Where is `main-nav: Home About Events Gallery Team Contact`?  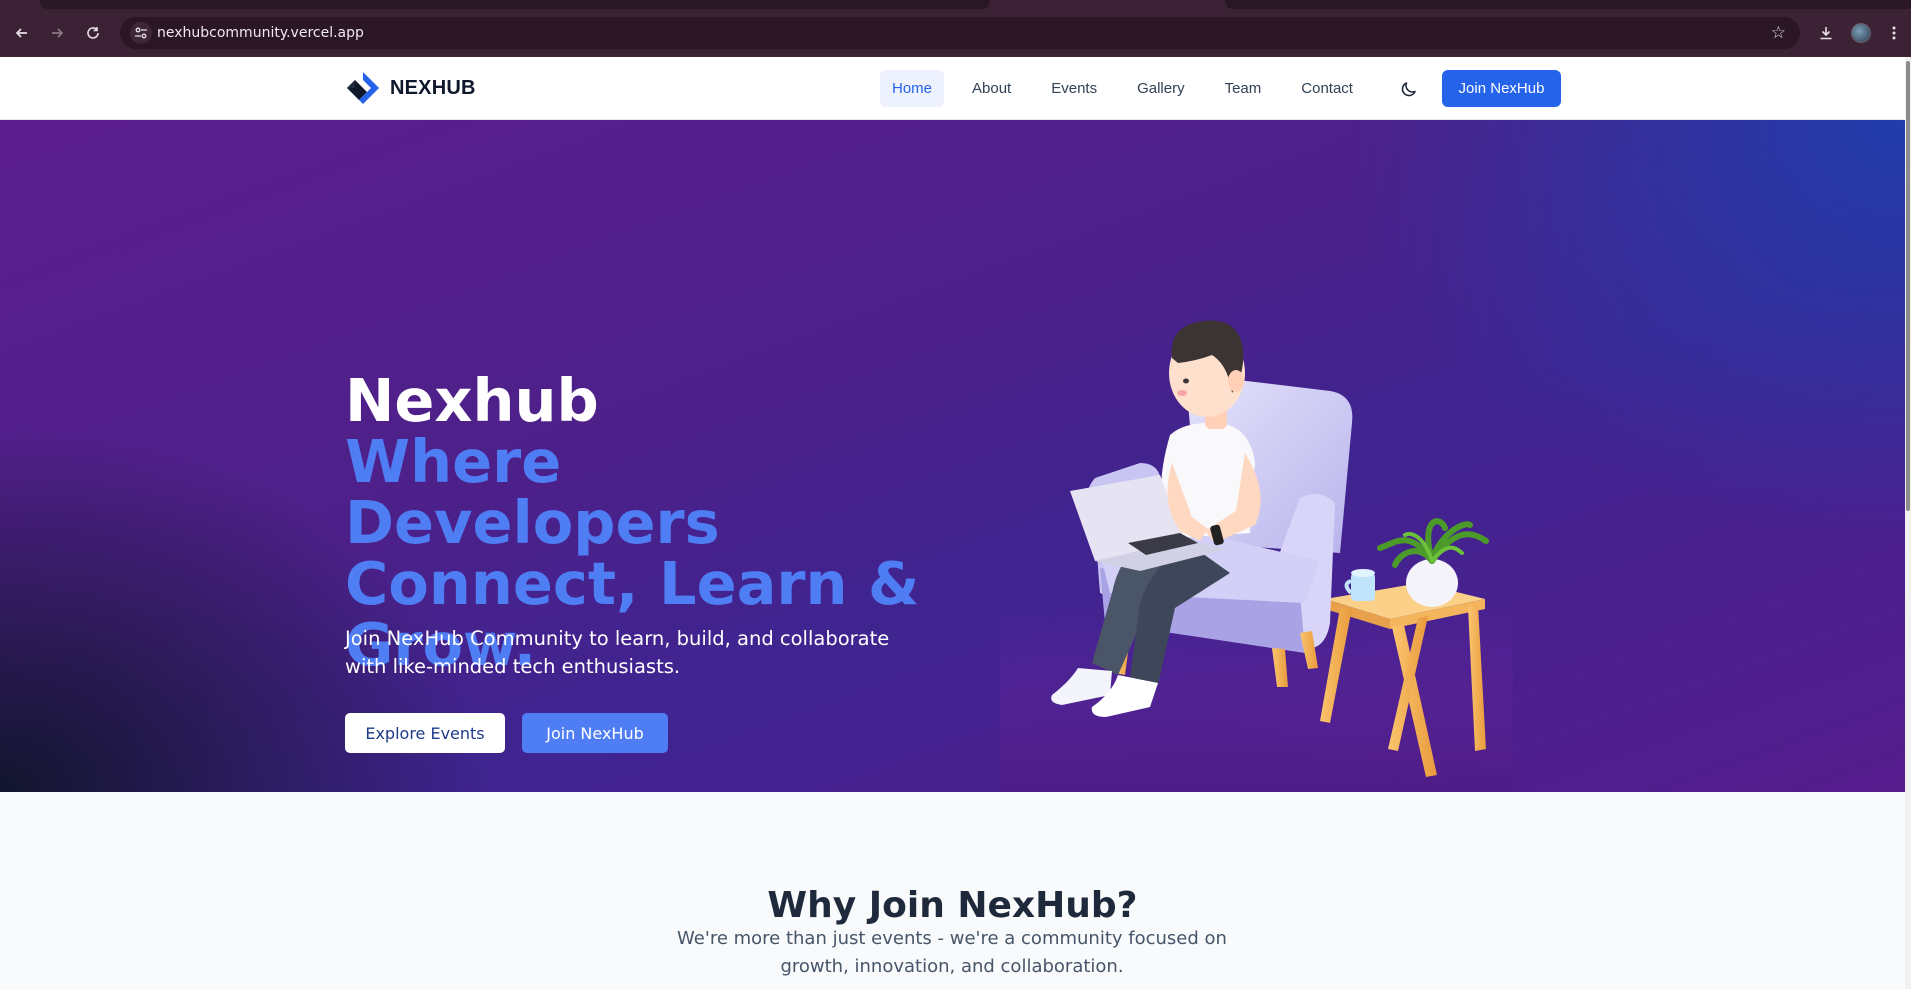 main-nav: Home About Events Gallery Team Contact is located at coordinates (1130, 88).